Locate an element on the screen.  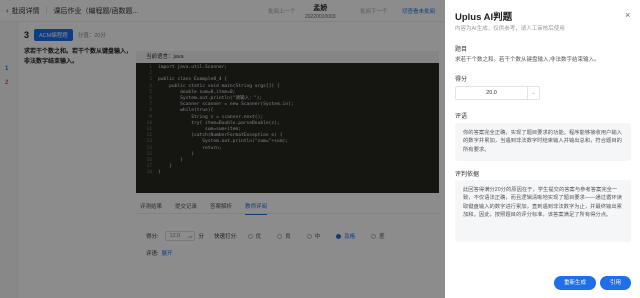
panel-subtitle: 内容为AI生成，仅供参考，请人工审核后使用 is located at coordinates (510, 29).